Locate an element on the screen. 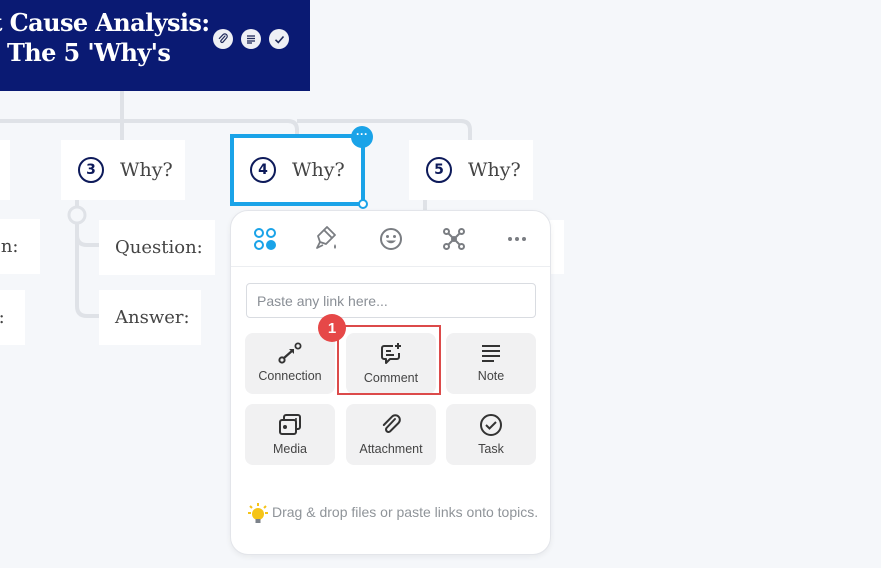  note-button: Note is located at coordinates (491, 363).